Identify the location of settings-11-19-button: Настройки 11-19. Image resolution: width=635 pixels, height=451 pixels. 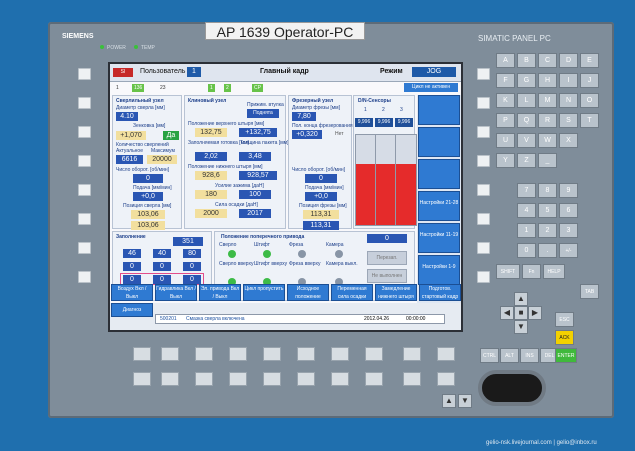
(439, 238).